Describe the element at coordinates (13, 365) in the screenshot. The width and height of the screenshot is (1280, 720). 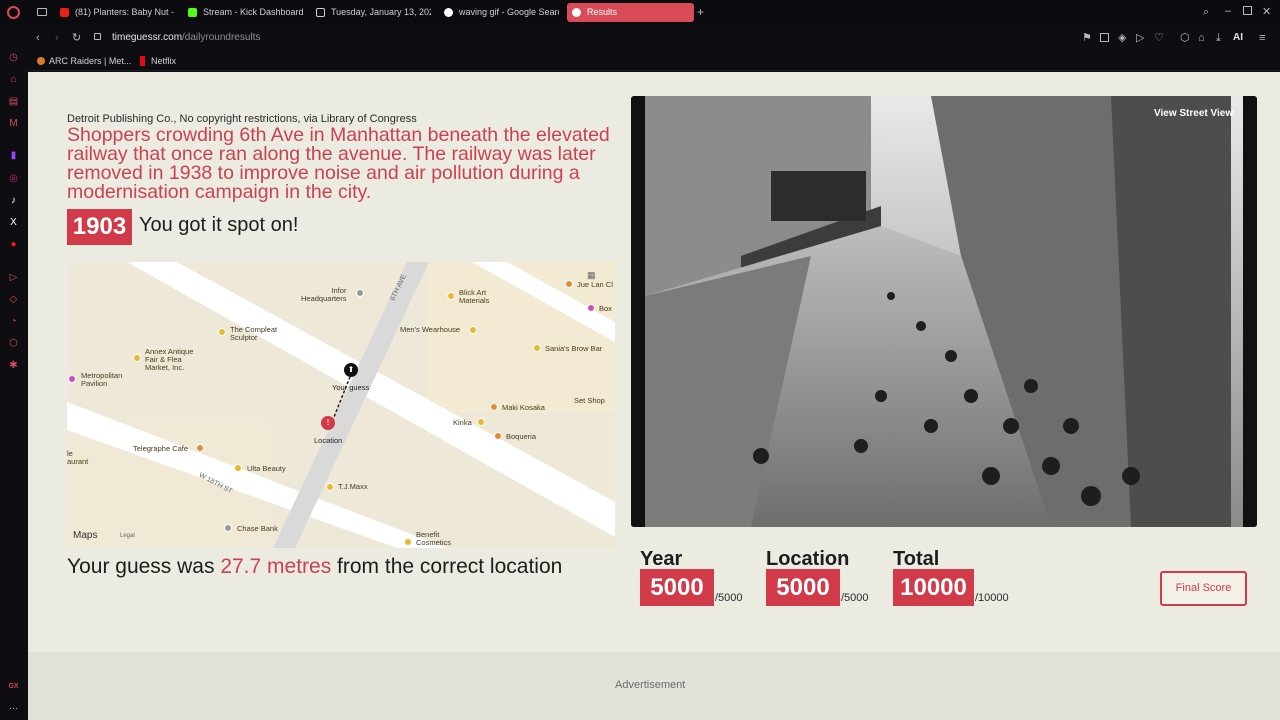
I see `settings-icon: ✱` at that location.